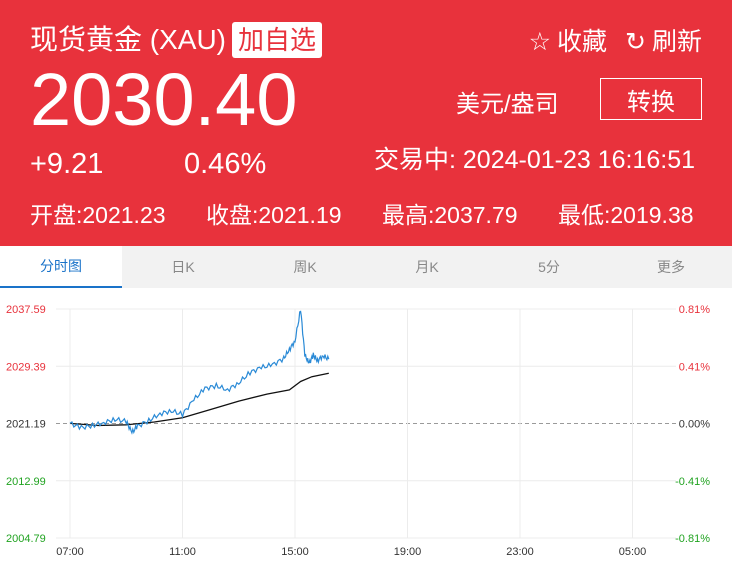 The image size is (732, 563). Describe the element at coordinates (183, 267) in the screenshot. I see `tab-daily-k: 日K` at that location.